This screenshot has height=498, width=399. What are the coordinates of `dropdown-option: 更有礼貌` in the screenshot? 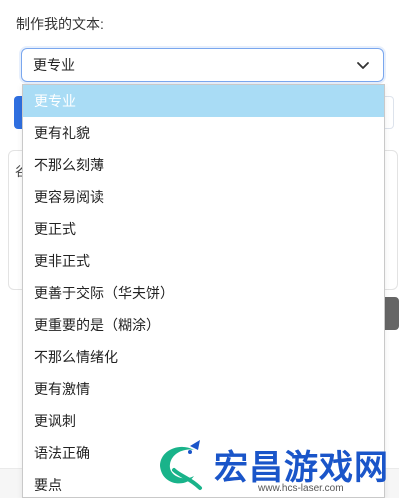 It's located at (203, 133).